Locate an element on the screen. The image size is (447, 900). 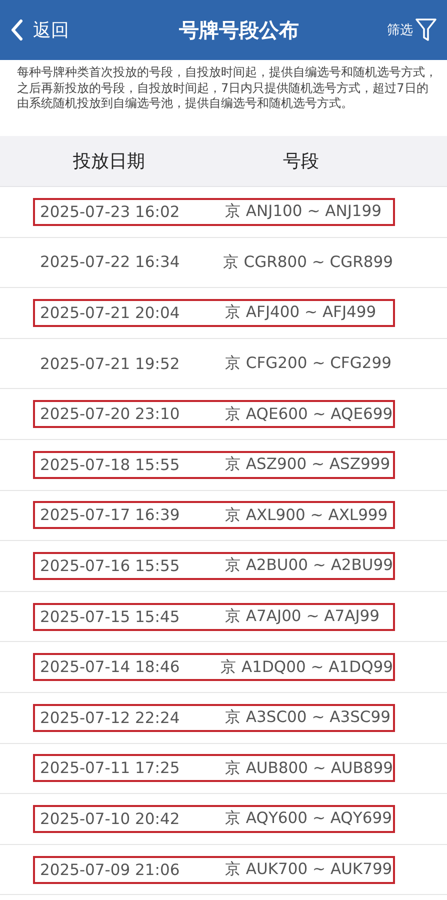
date-cell-text: 2025-07-16 15:55 is located at coordinates (110, 565).